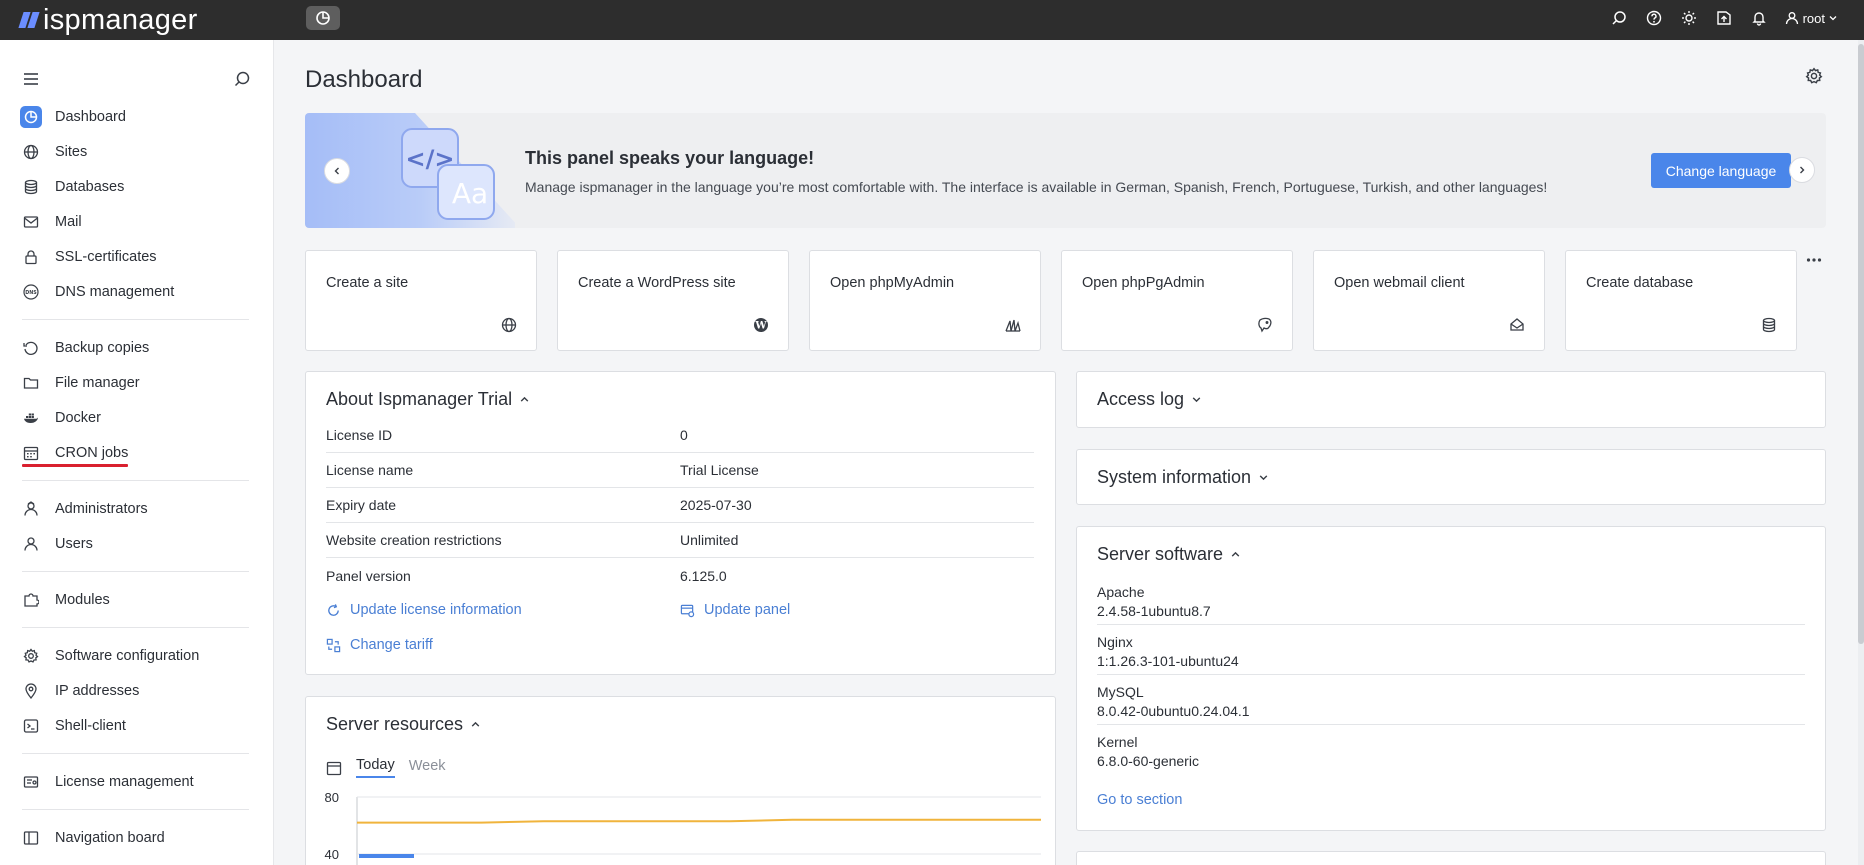  What do you see at coordinates (1117, 742) in the screenshot?
I see `software-name: Kernel` at bounding box center [1117, 742].